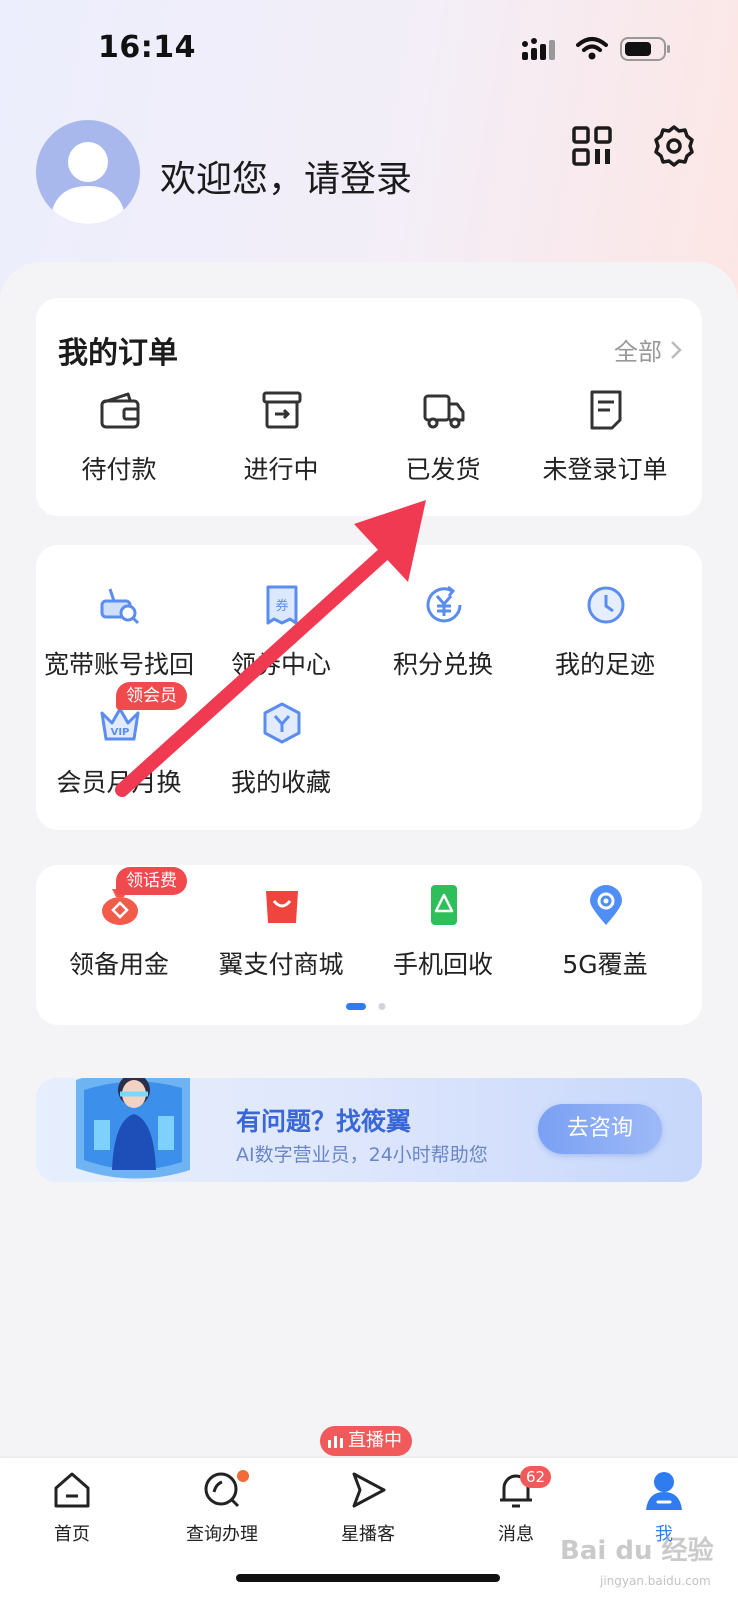 The height and width of the screenshot is (1600, 738). Describe the element at coordinates (605, 933) in the screenshot. I see `promo-5g-coverage: 5G覆盖` at that location.